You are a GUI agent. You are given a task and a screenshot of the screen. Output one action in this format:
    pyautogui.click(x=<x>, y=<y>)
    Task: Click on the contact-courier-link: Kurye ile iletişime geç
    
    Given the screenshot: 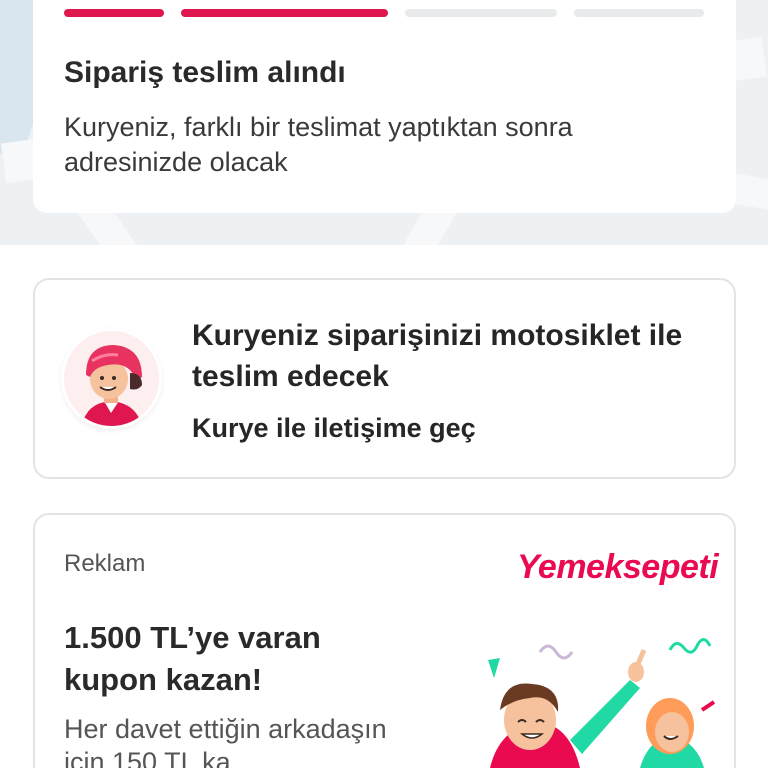 What is the action you would take?
    pyautogui.click(x=334, y=428)
    